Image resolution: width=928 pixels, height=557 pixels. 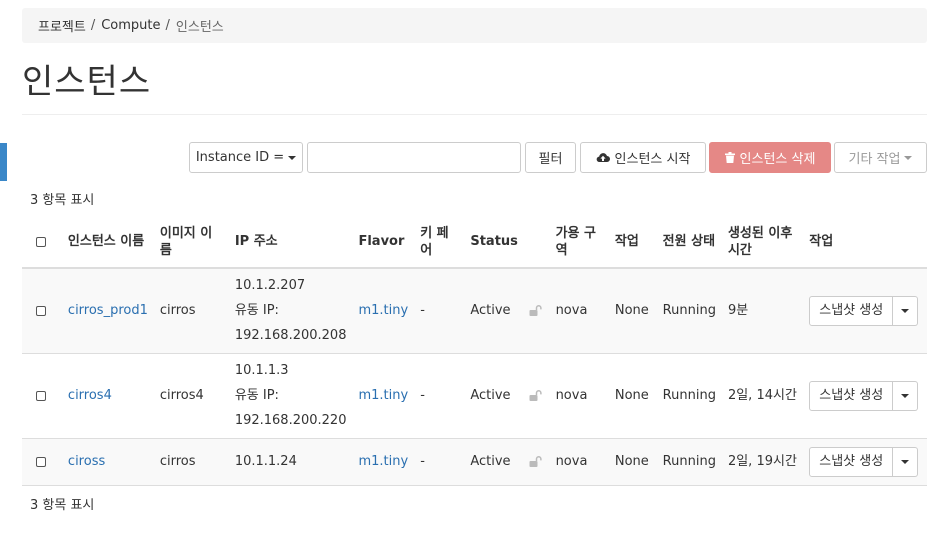 What do you see at coordinates (290, 420) in the screenshot?
I see `floating-ip: 192.168.200.220` at bounding box center [290, 420].